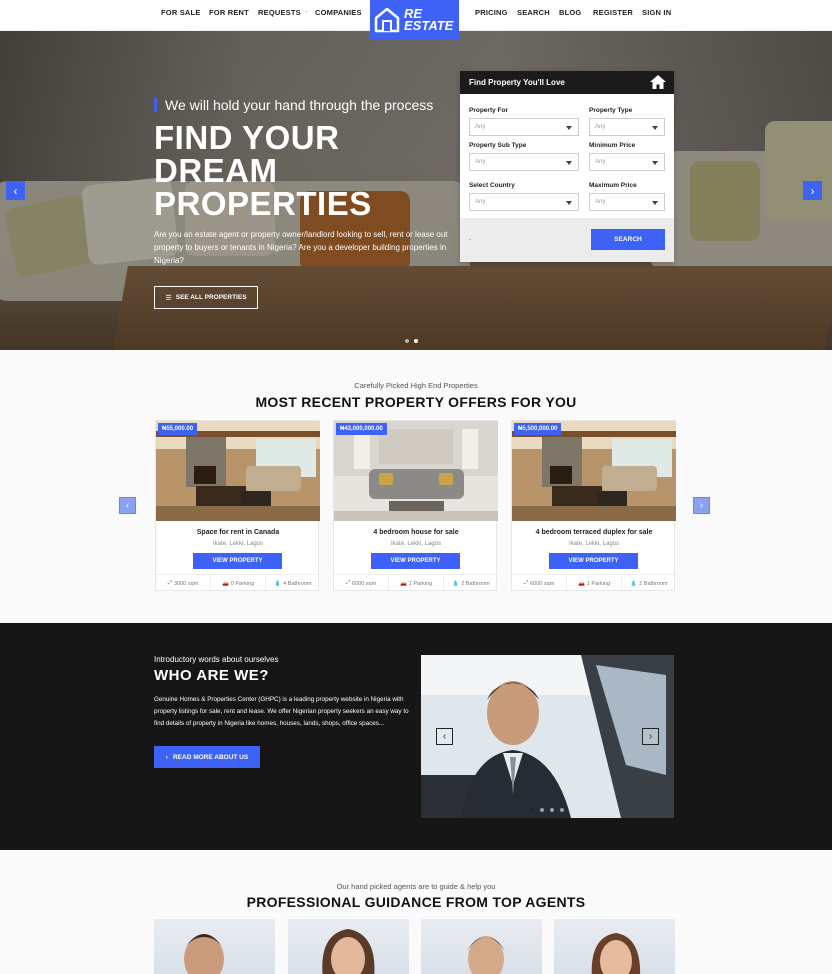 Image resolution: width=832 pixels, height=974 pixels. I want to click on property-stats: ⤢ 6000 sqm 🚗 1 Parking 💧 2 Bathroom, so click(416, 583).